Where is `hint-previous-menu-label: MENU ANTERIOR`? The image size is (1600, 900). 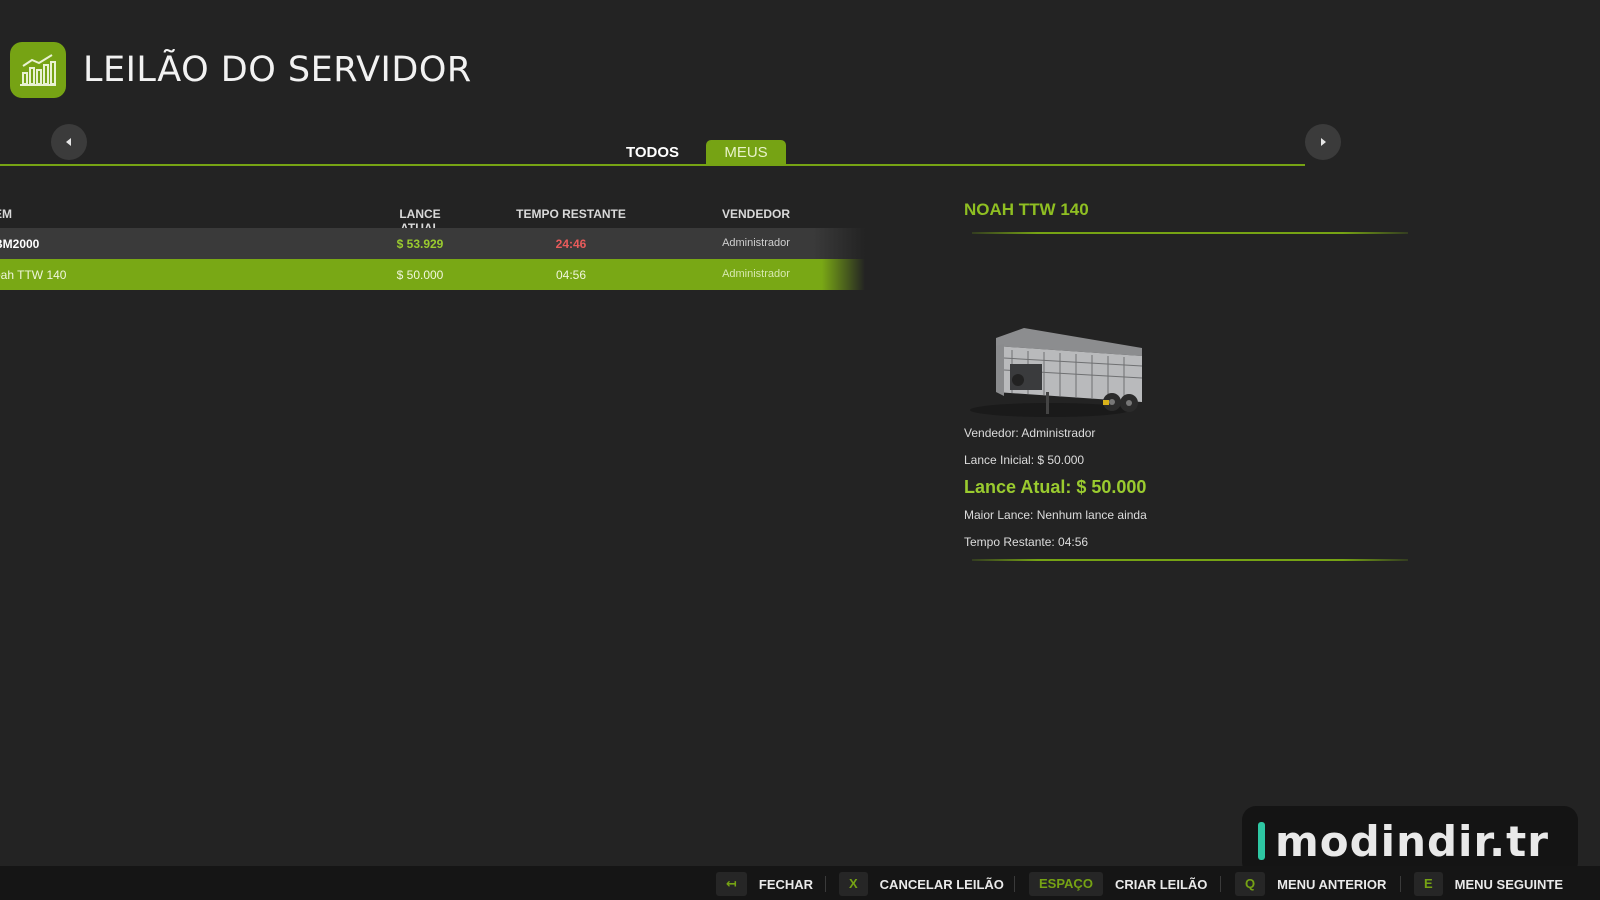 hint-previous-menu-label: MENU ANTERIOR is located at coordinates (1332, 884).